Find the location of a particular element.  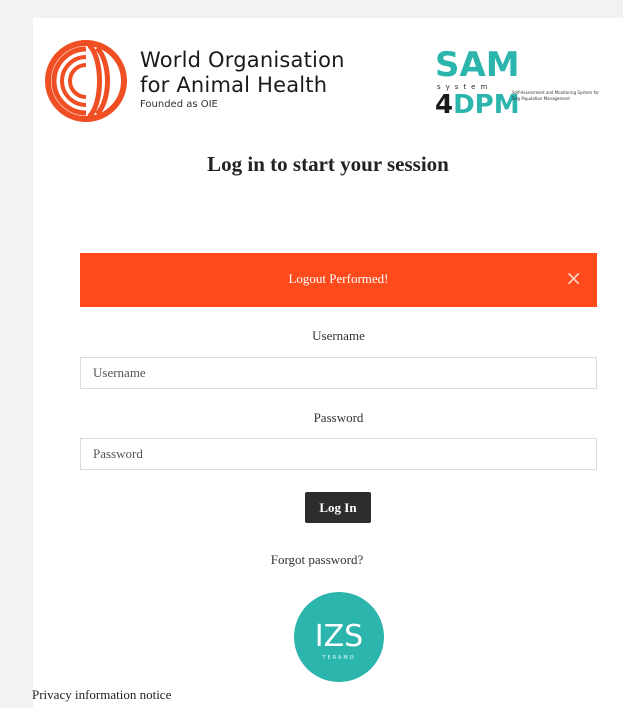

password-label: Password is located at coordinates (338, 417).